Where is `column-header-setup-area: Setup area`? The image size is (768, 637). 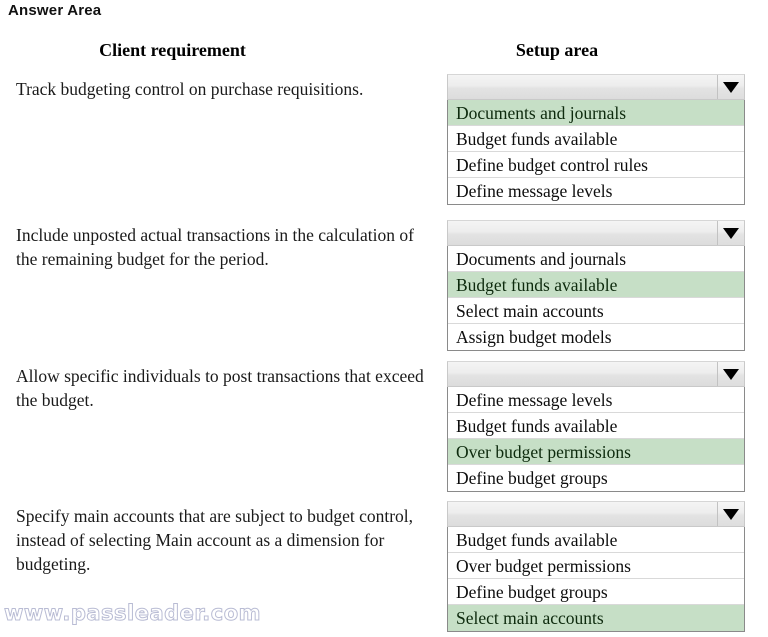
column-header-setup-area: Setup area is located at coordinates (557, 50).